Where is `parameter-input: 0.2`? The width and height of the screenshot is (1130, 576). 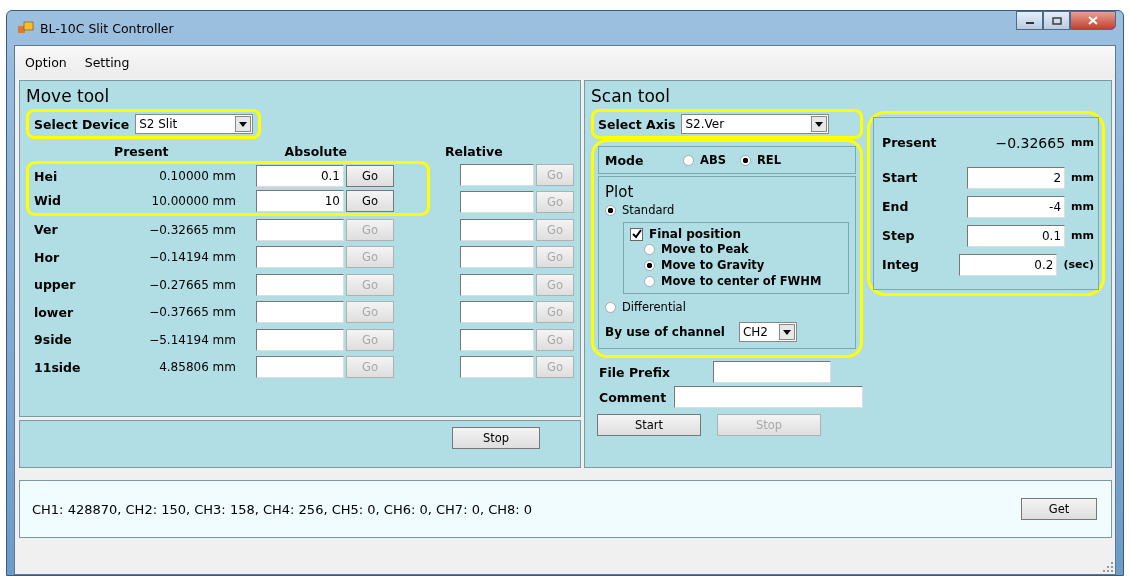 parameter-input: 0.2 is located at coordinates (1008, 264).